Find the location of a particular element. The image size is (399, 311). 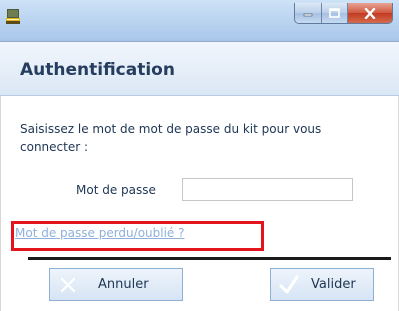

password-label: Mot de passe is located at coordinates (116, 190).